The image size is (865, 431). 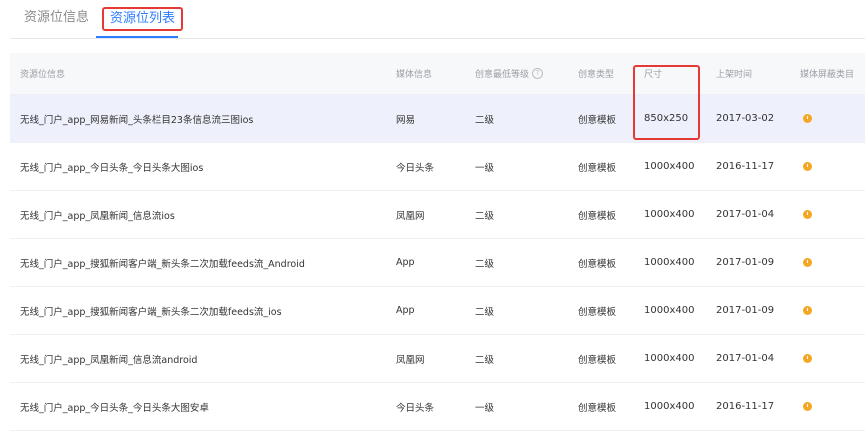 What do you see at coordinates (502, 75) in the screenshot?
I see `header-min-level-label: 创意最低等级` at bounding box center [502, 75].